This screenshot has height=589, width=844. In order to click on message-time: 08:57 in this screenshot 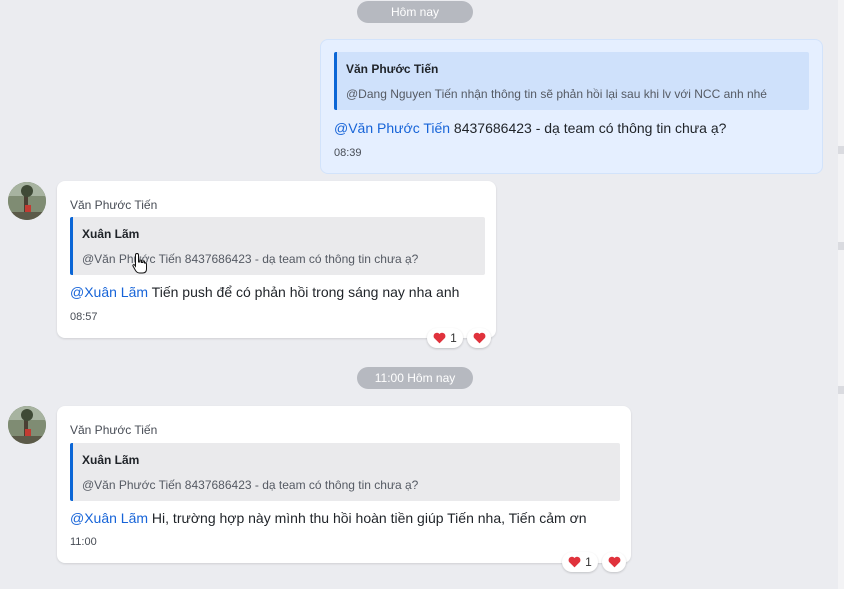, I will do `click(84, 317)`.